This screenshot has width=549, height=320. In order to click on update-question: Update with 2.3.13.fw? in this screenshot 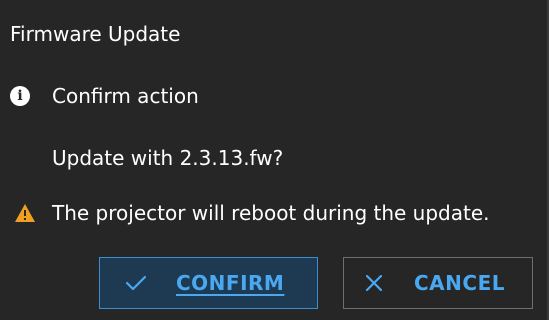, I will do `click(168, 158)`.